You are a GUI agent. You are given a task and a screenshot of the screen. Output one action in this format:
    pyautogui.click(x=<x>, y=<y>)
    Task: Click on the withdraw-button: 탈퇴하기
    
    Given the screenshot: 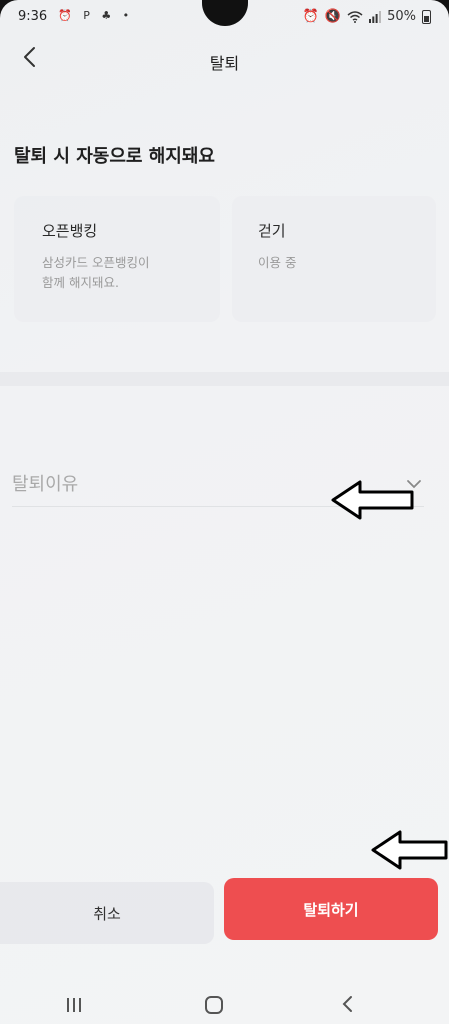 What is the action you would take?
    pyautogui.click(x=331, y=909)
    